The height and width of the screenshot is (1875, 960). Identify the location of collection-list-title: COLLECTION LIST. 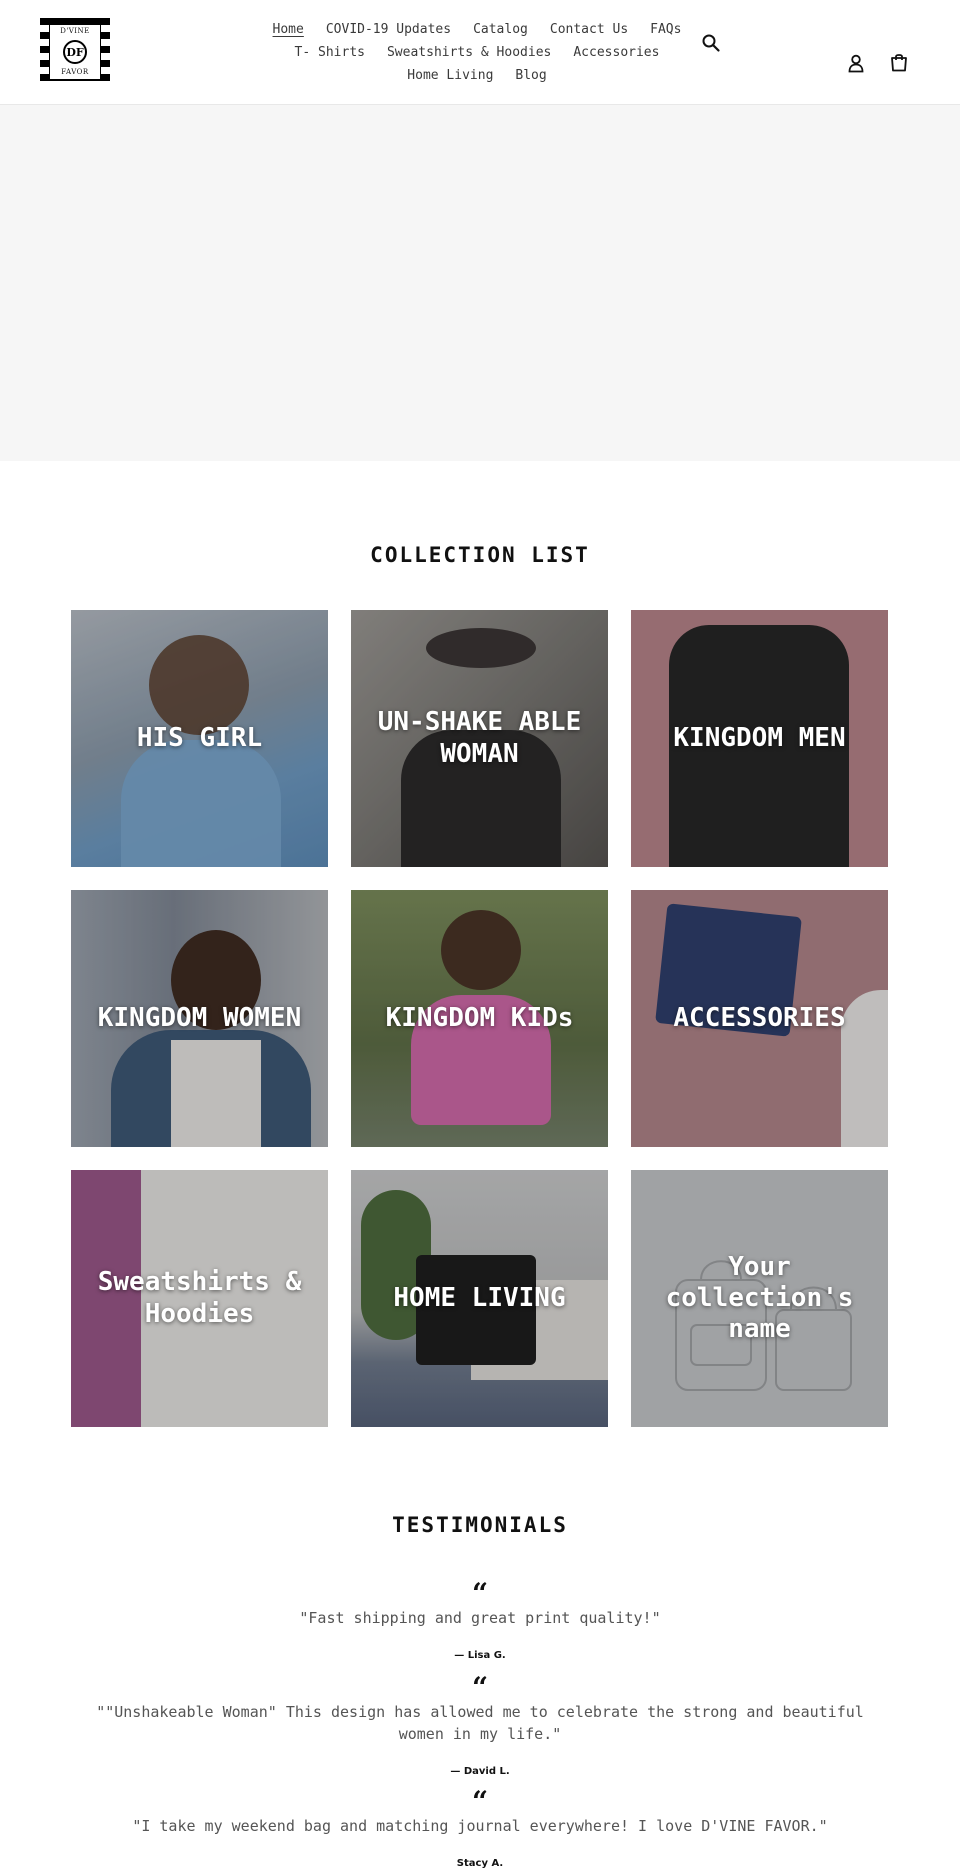
(480, 555).